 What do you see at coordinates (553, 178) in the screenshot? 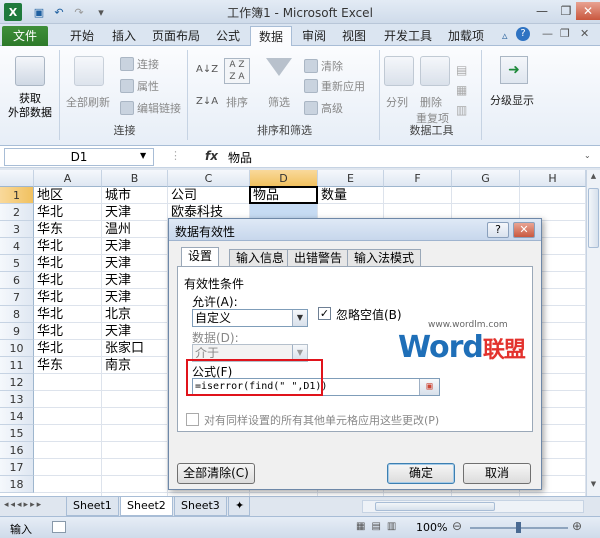
I see `column-header-h: H` at bounding box center [553, 178].